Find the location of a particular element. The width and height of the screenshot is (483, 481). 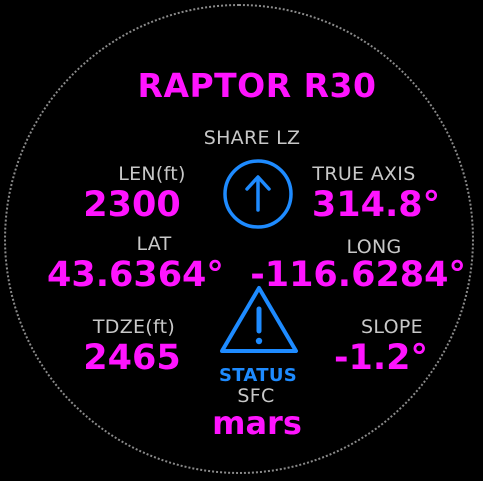

status-label: STATUS is located at coordinates (258, 375).